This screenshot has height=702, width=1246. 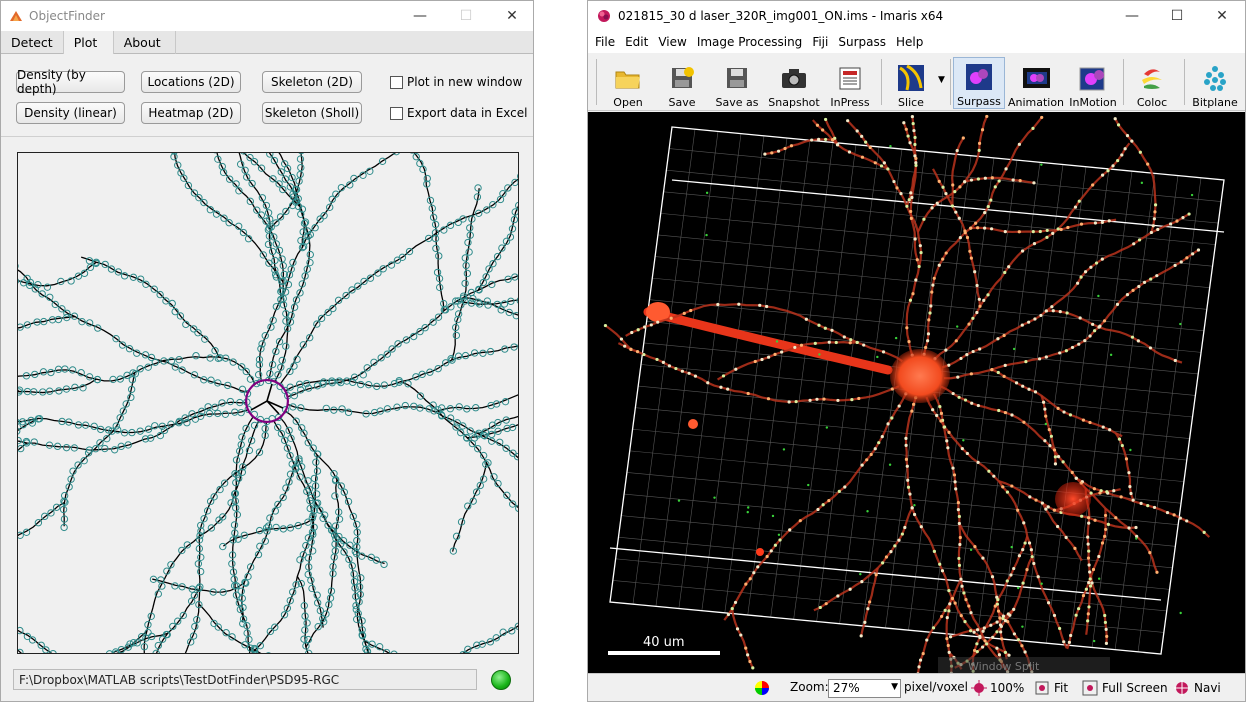 What do you see at coordinates (88, 42) in the screenshot?
I see `tab-plot: Plot` at bounding box center [88, 42].